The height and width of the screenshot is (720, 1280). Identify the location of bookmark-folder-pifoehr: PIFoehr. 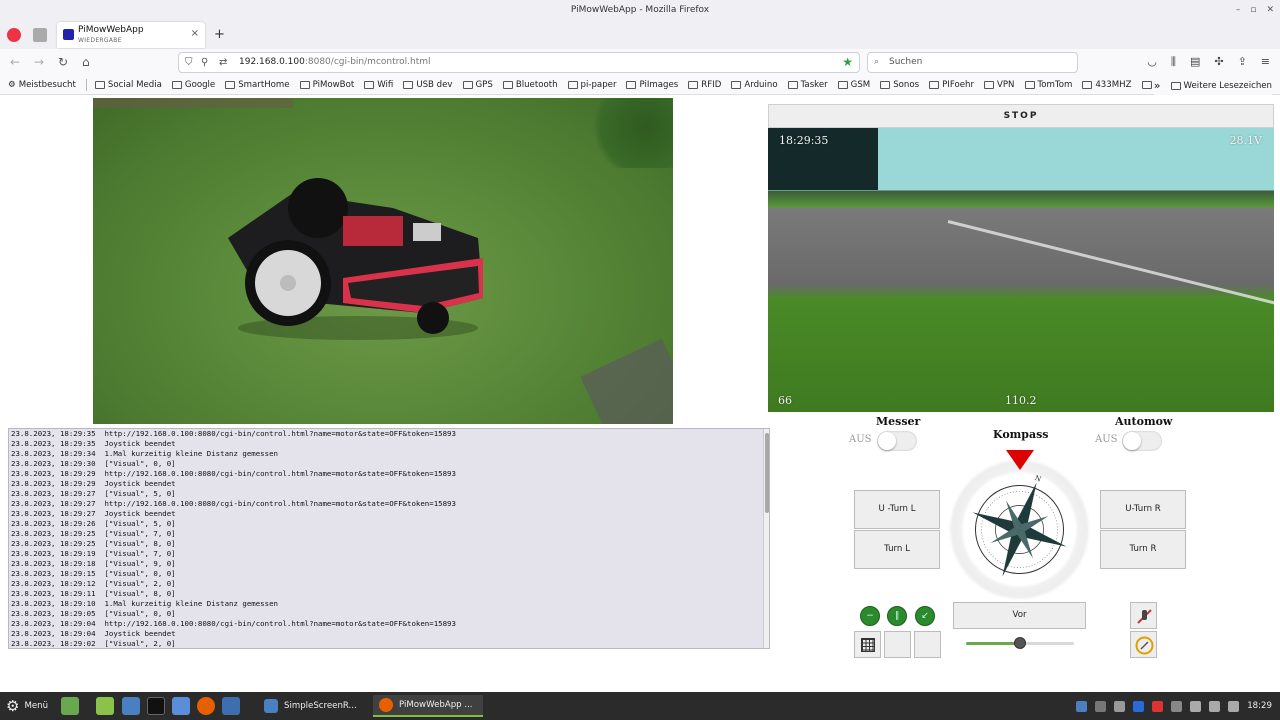
(951, 85).